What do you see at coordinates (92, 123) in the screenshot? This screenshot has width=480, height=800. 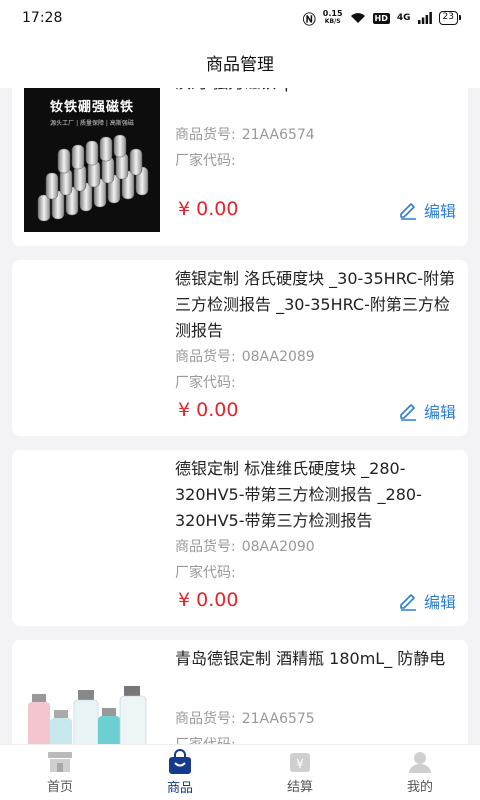 I see `image-tagline-text: 源头工厂 | 质量保障 | 高斯强磁` at bounding box center [92, 123].